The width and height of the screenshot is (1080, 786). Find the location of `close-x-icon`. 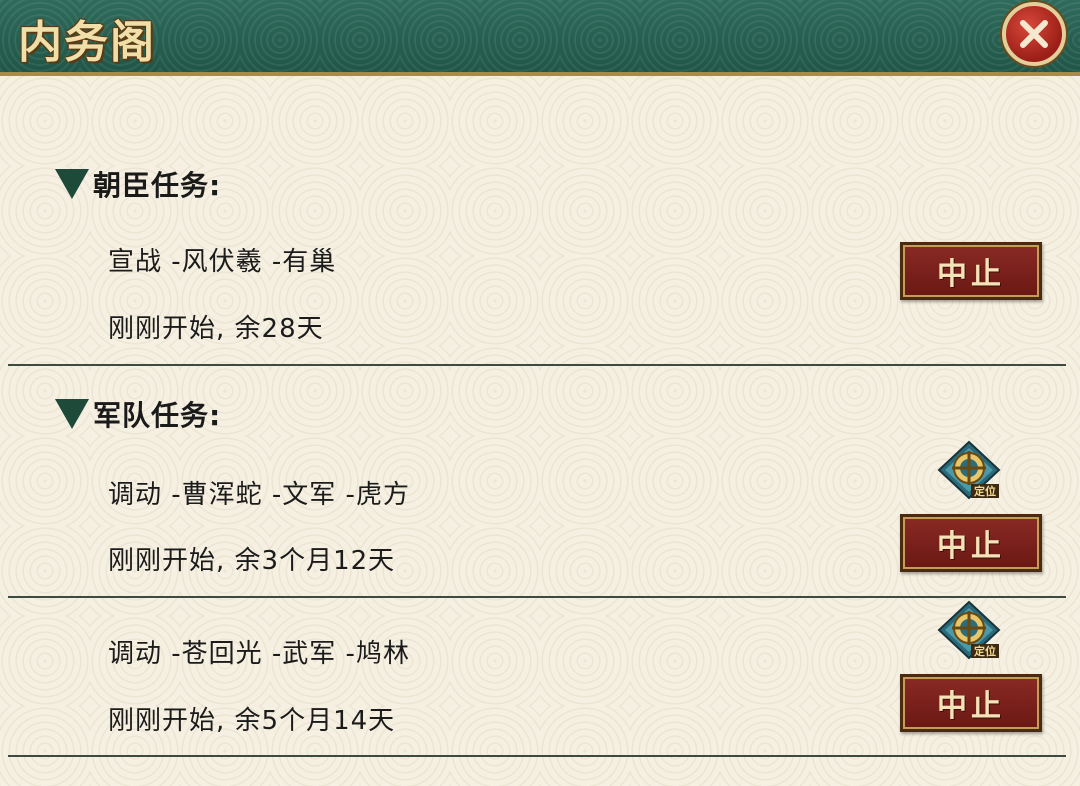

close-x-icon is located at coordinates (1034, 34).